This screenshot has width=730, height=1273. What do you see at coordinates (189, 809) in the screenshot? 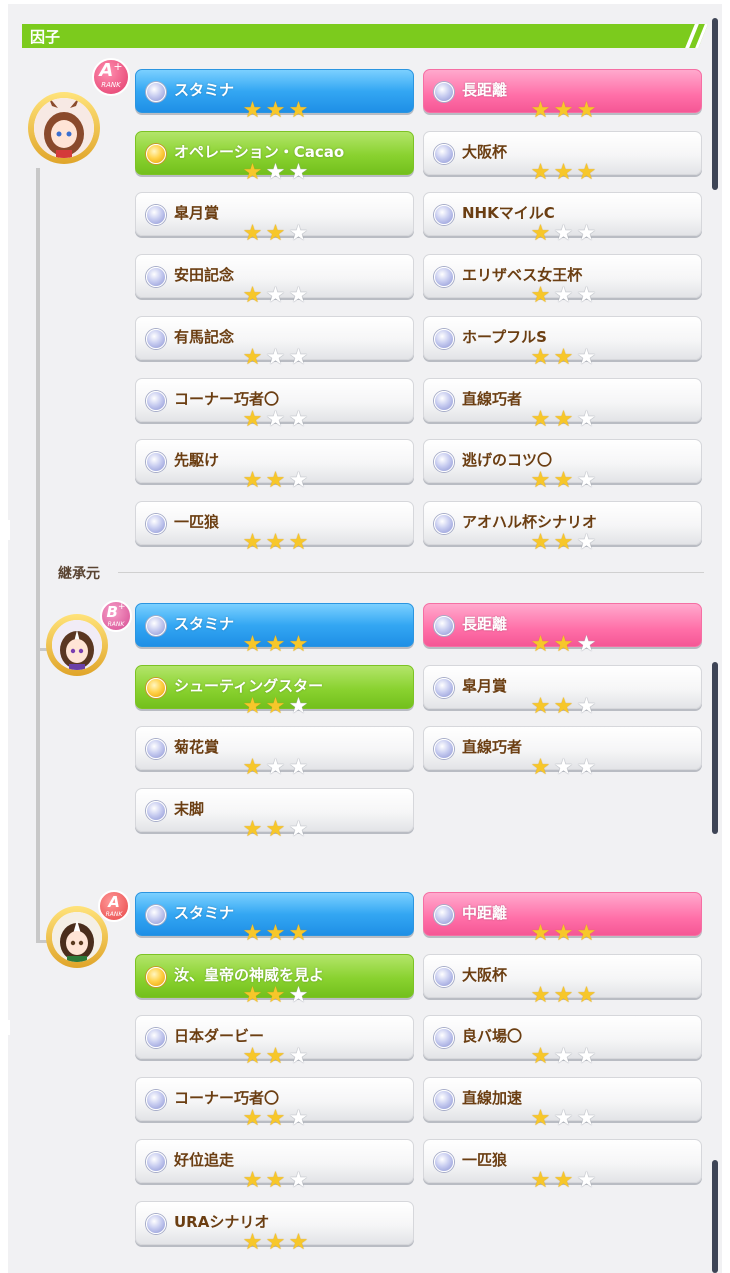
I see `factor-label: 末脚` at bounding box center [189, 809].